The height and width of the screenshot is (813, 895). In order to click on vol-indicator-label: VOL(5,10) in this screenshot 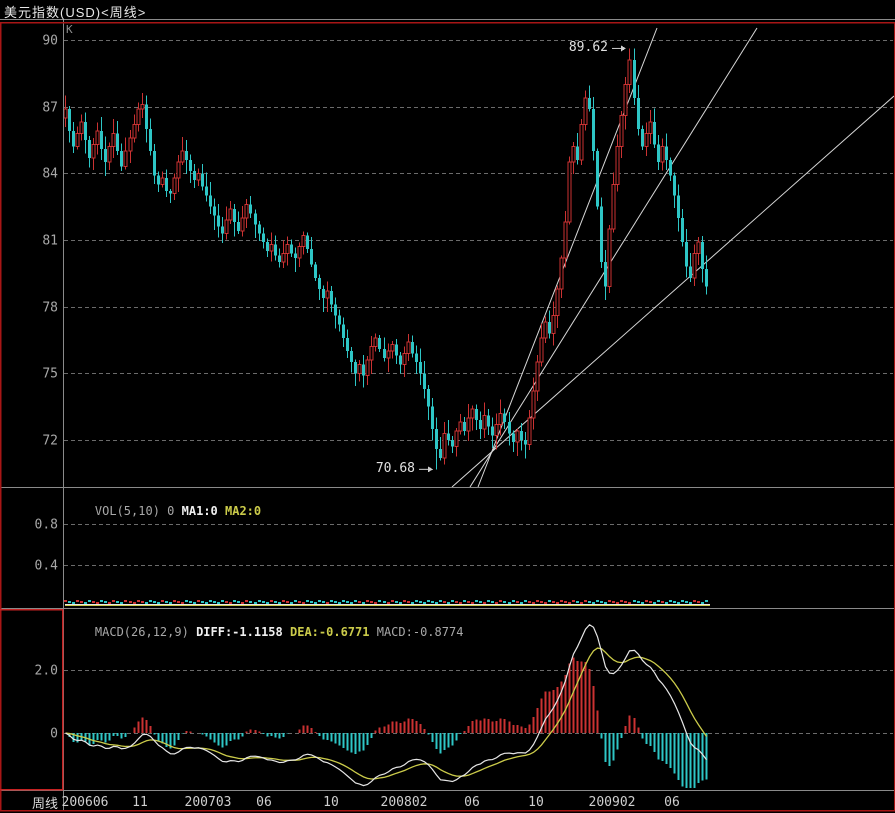, I will do `click(127, 511)`.